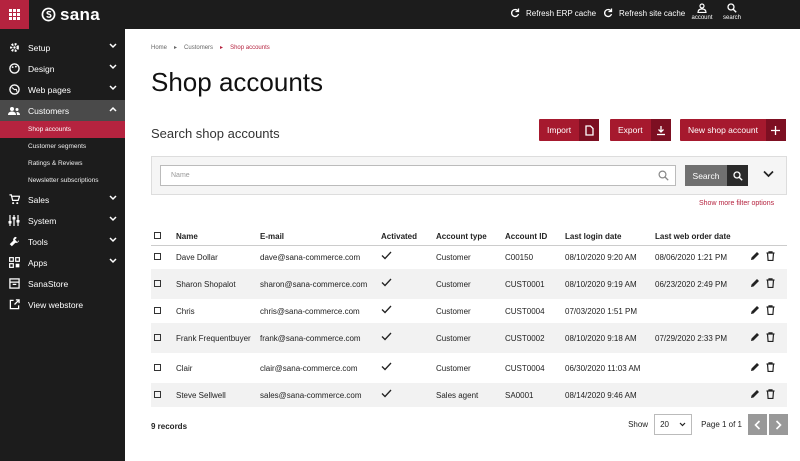 This screenshot has height=461, width=800. Describe the element at coordinates (532, 395) in the screenshot. I see `cell-account-id: SA0001` at that location.